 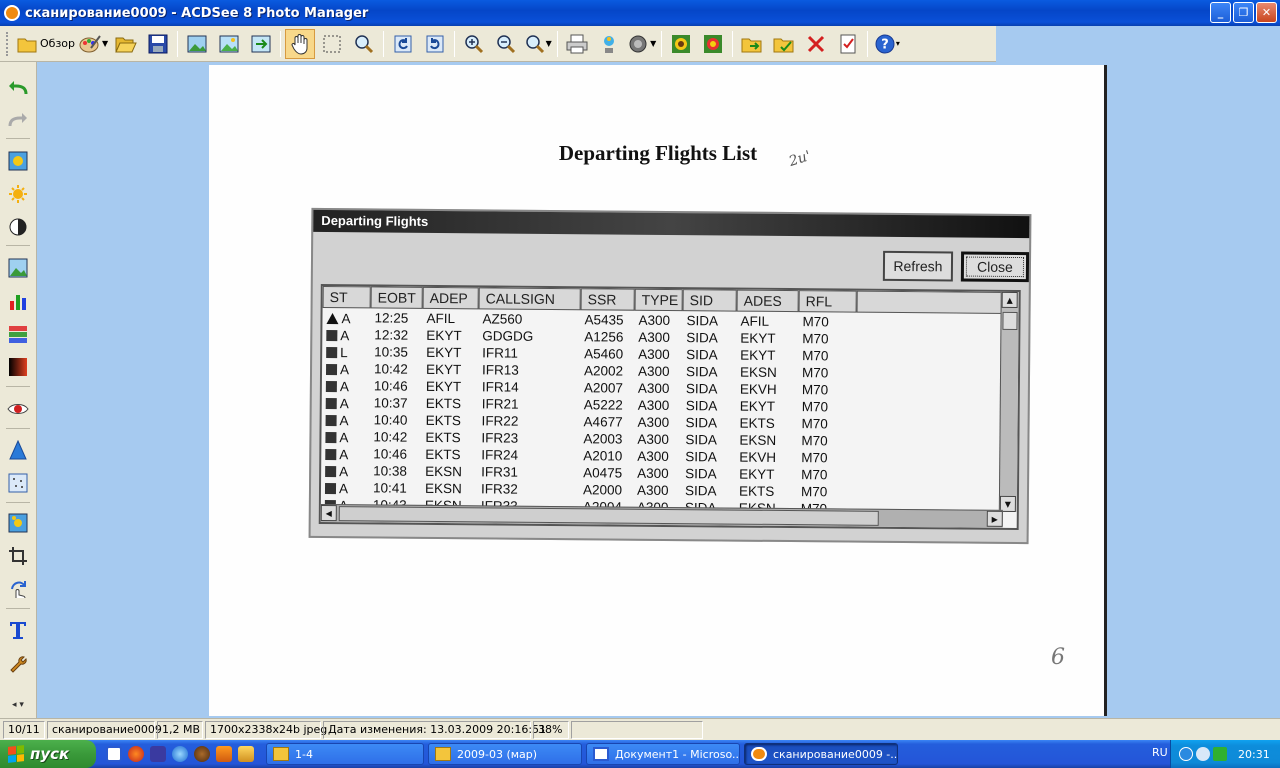 I want to click on rotate-left-icon, so click(x=403, y=43).